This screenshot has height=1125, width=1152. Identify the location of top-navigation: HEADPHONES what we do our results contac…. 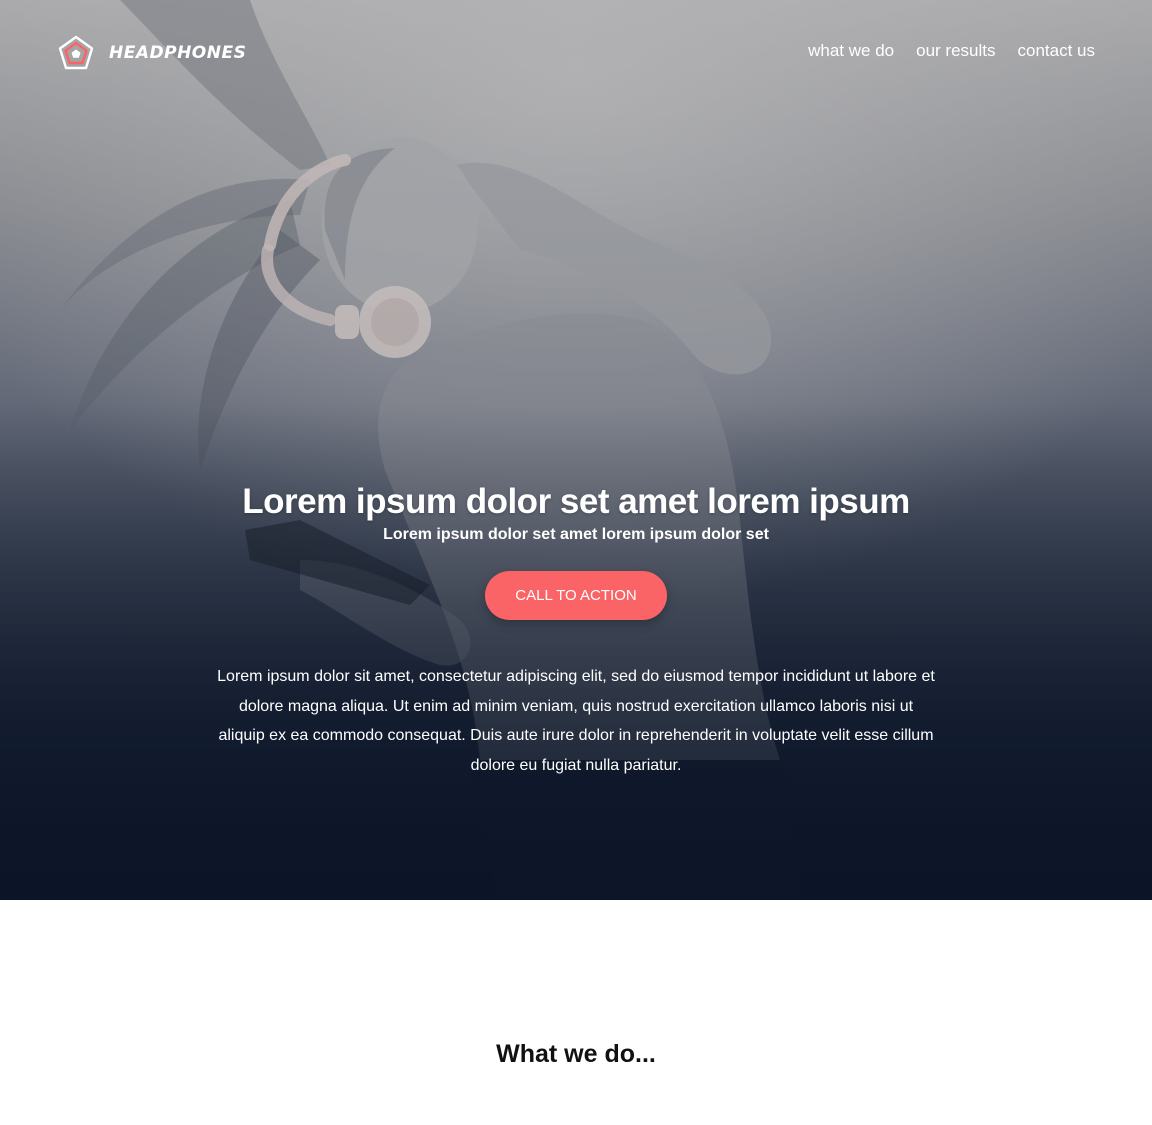
(576, 53).